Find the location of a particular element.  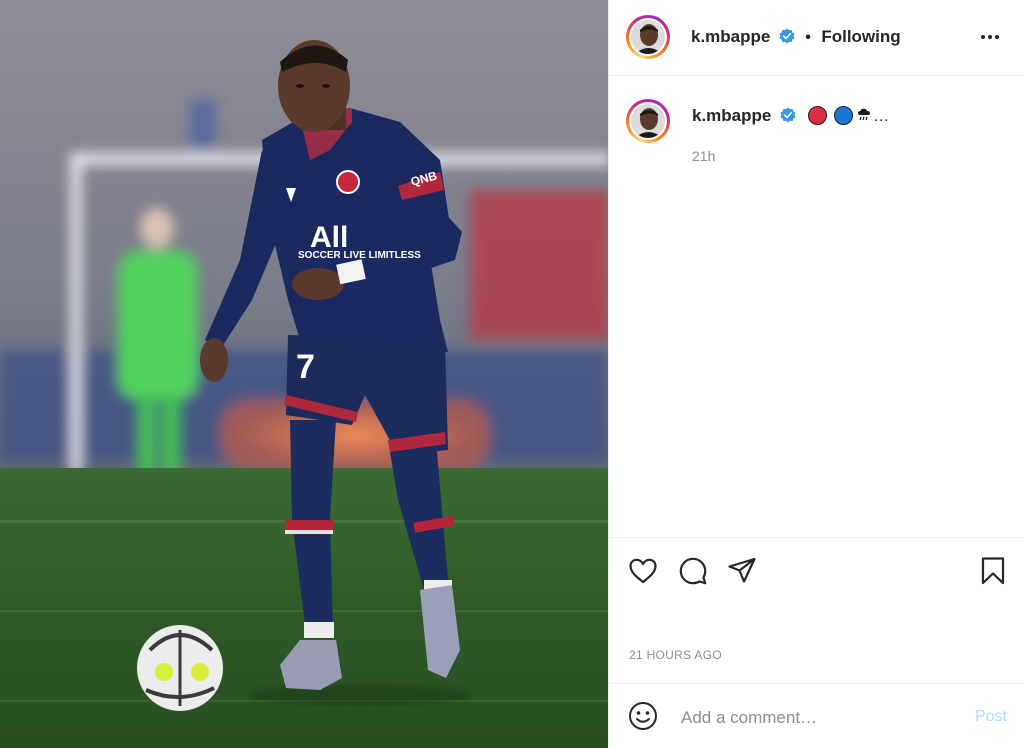

comment-input is located at coordinates (816, 718).